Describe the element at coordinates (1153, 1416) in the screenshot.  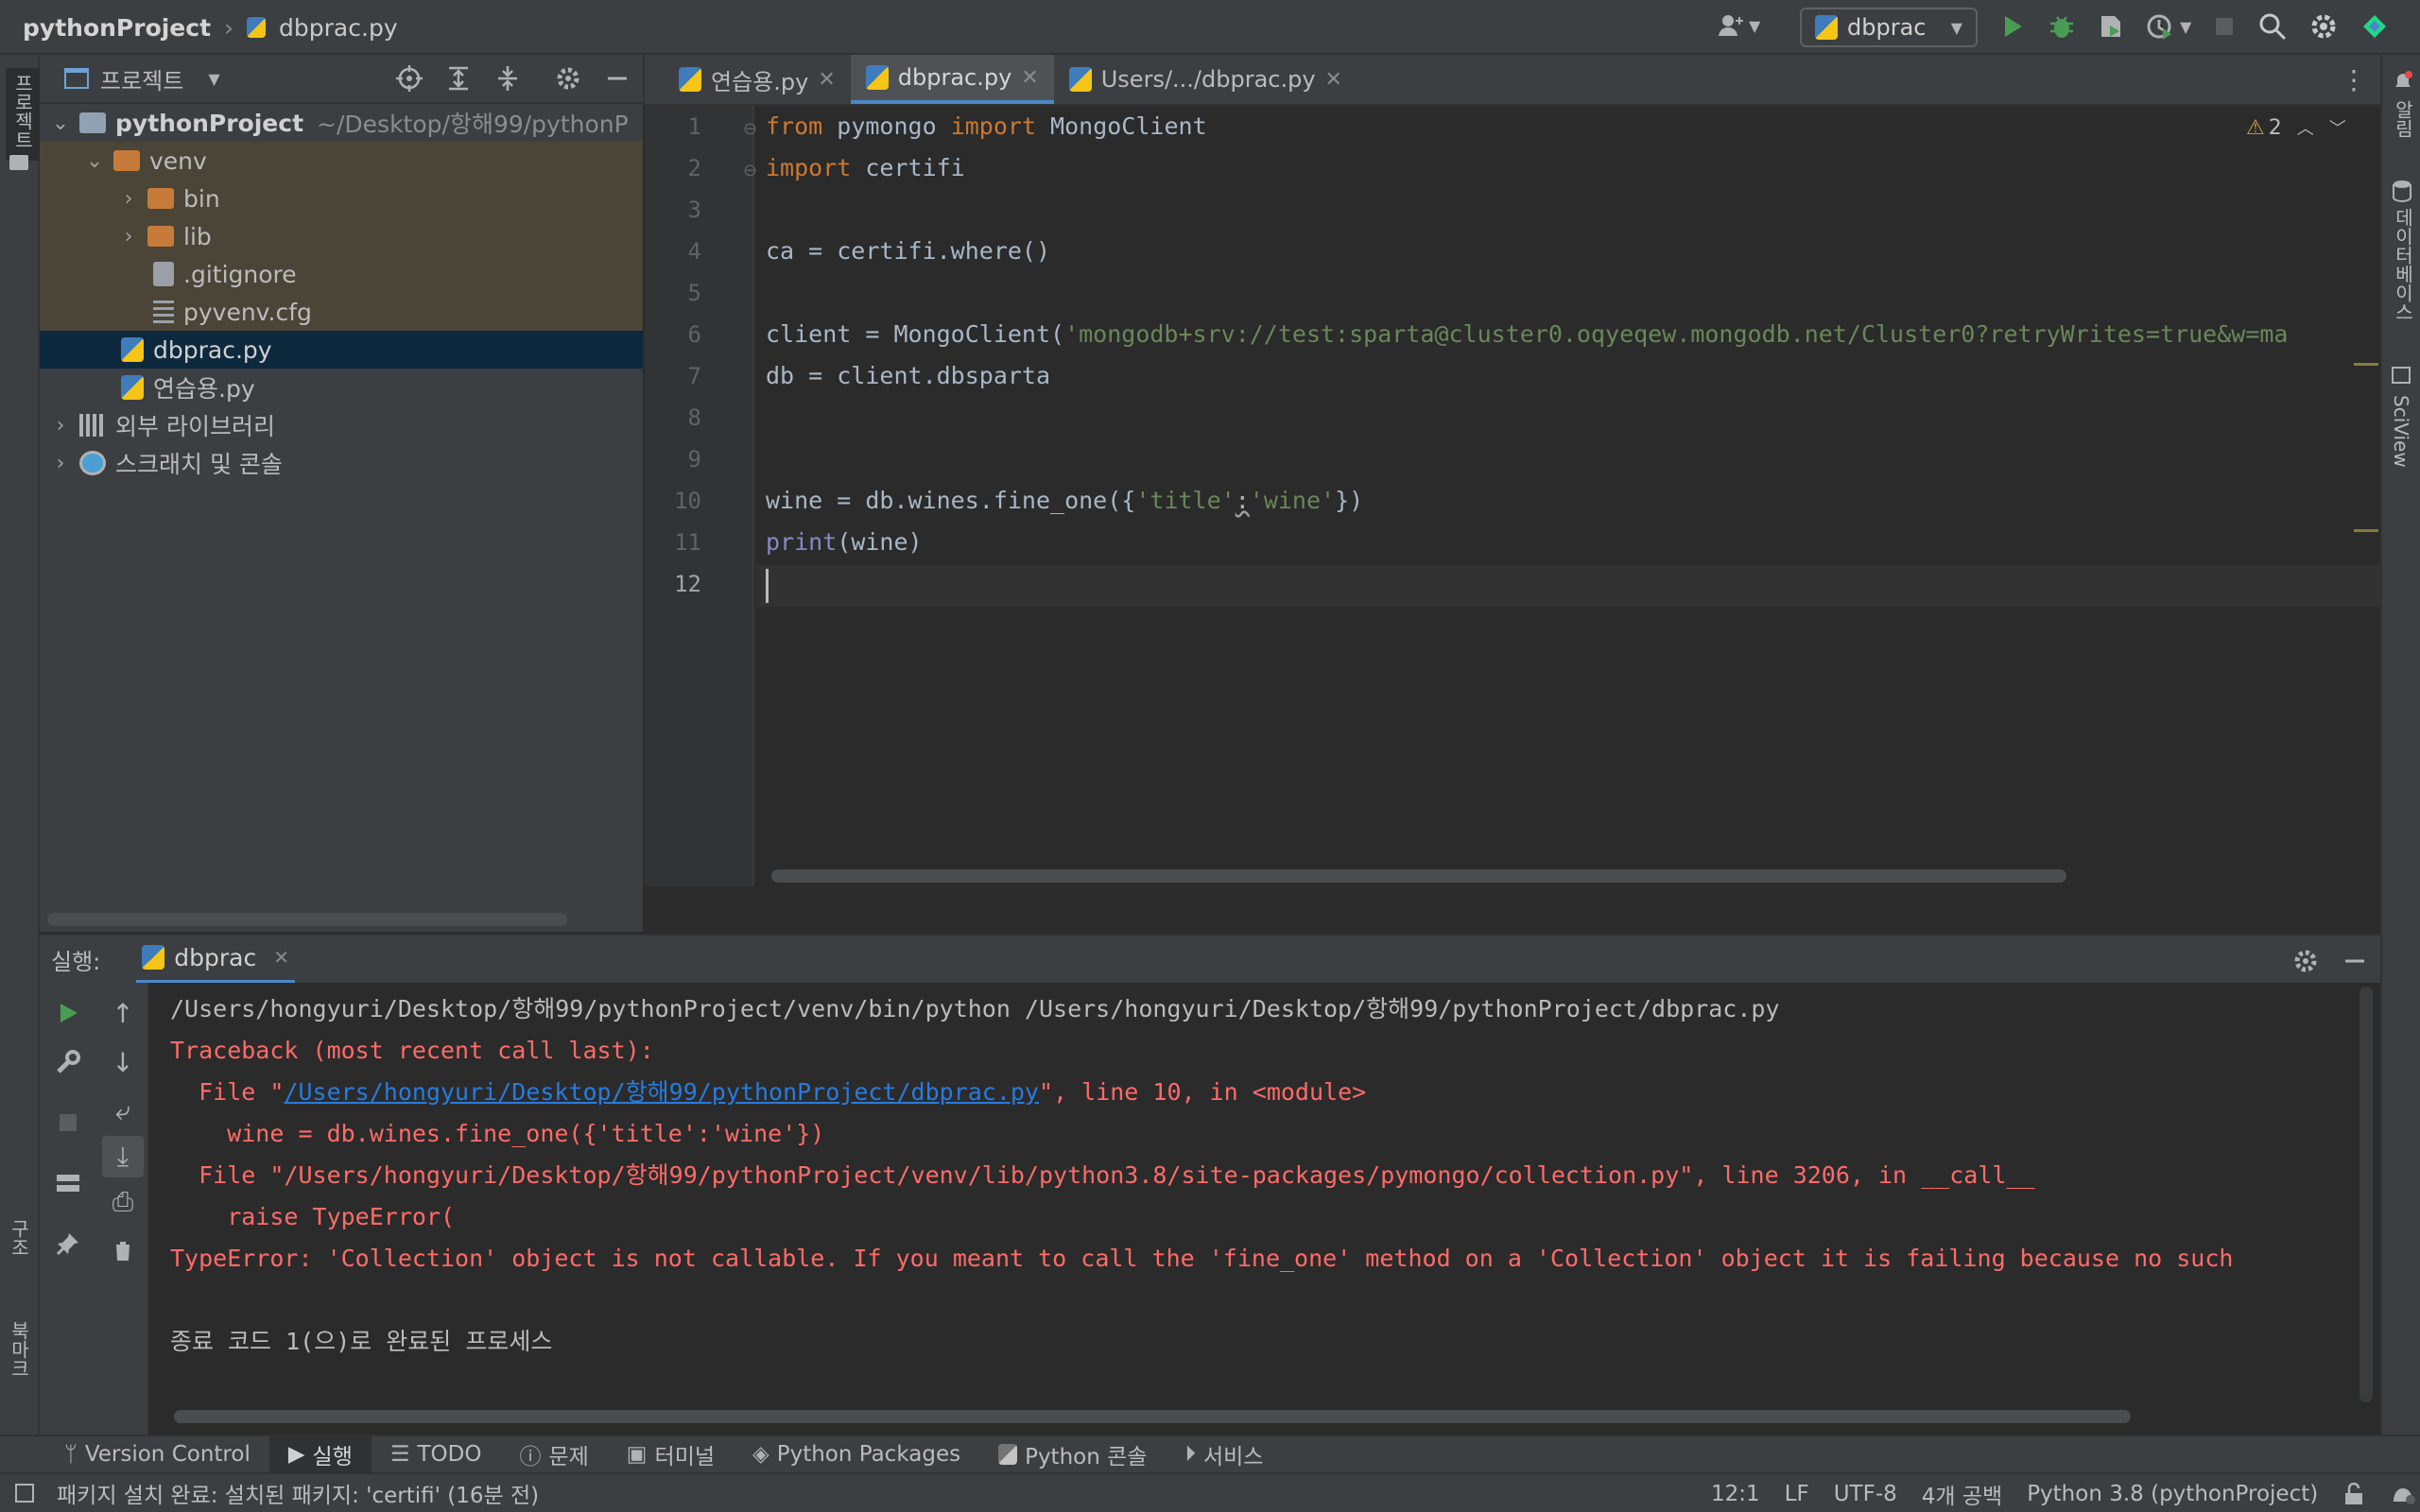
I see `console-hscrollbar` at that location.